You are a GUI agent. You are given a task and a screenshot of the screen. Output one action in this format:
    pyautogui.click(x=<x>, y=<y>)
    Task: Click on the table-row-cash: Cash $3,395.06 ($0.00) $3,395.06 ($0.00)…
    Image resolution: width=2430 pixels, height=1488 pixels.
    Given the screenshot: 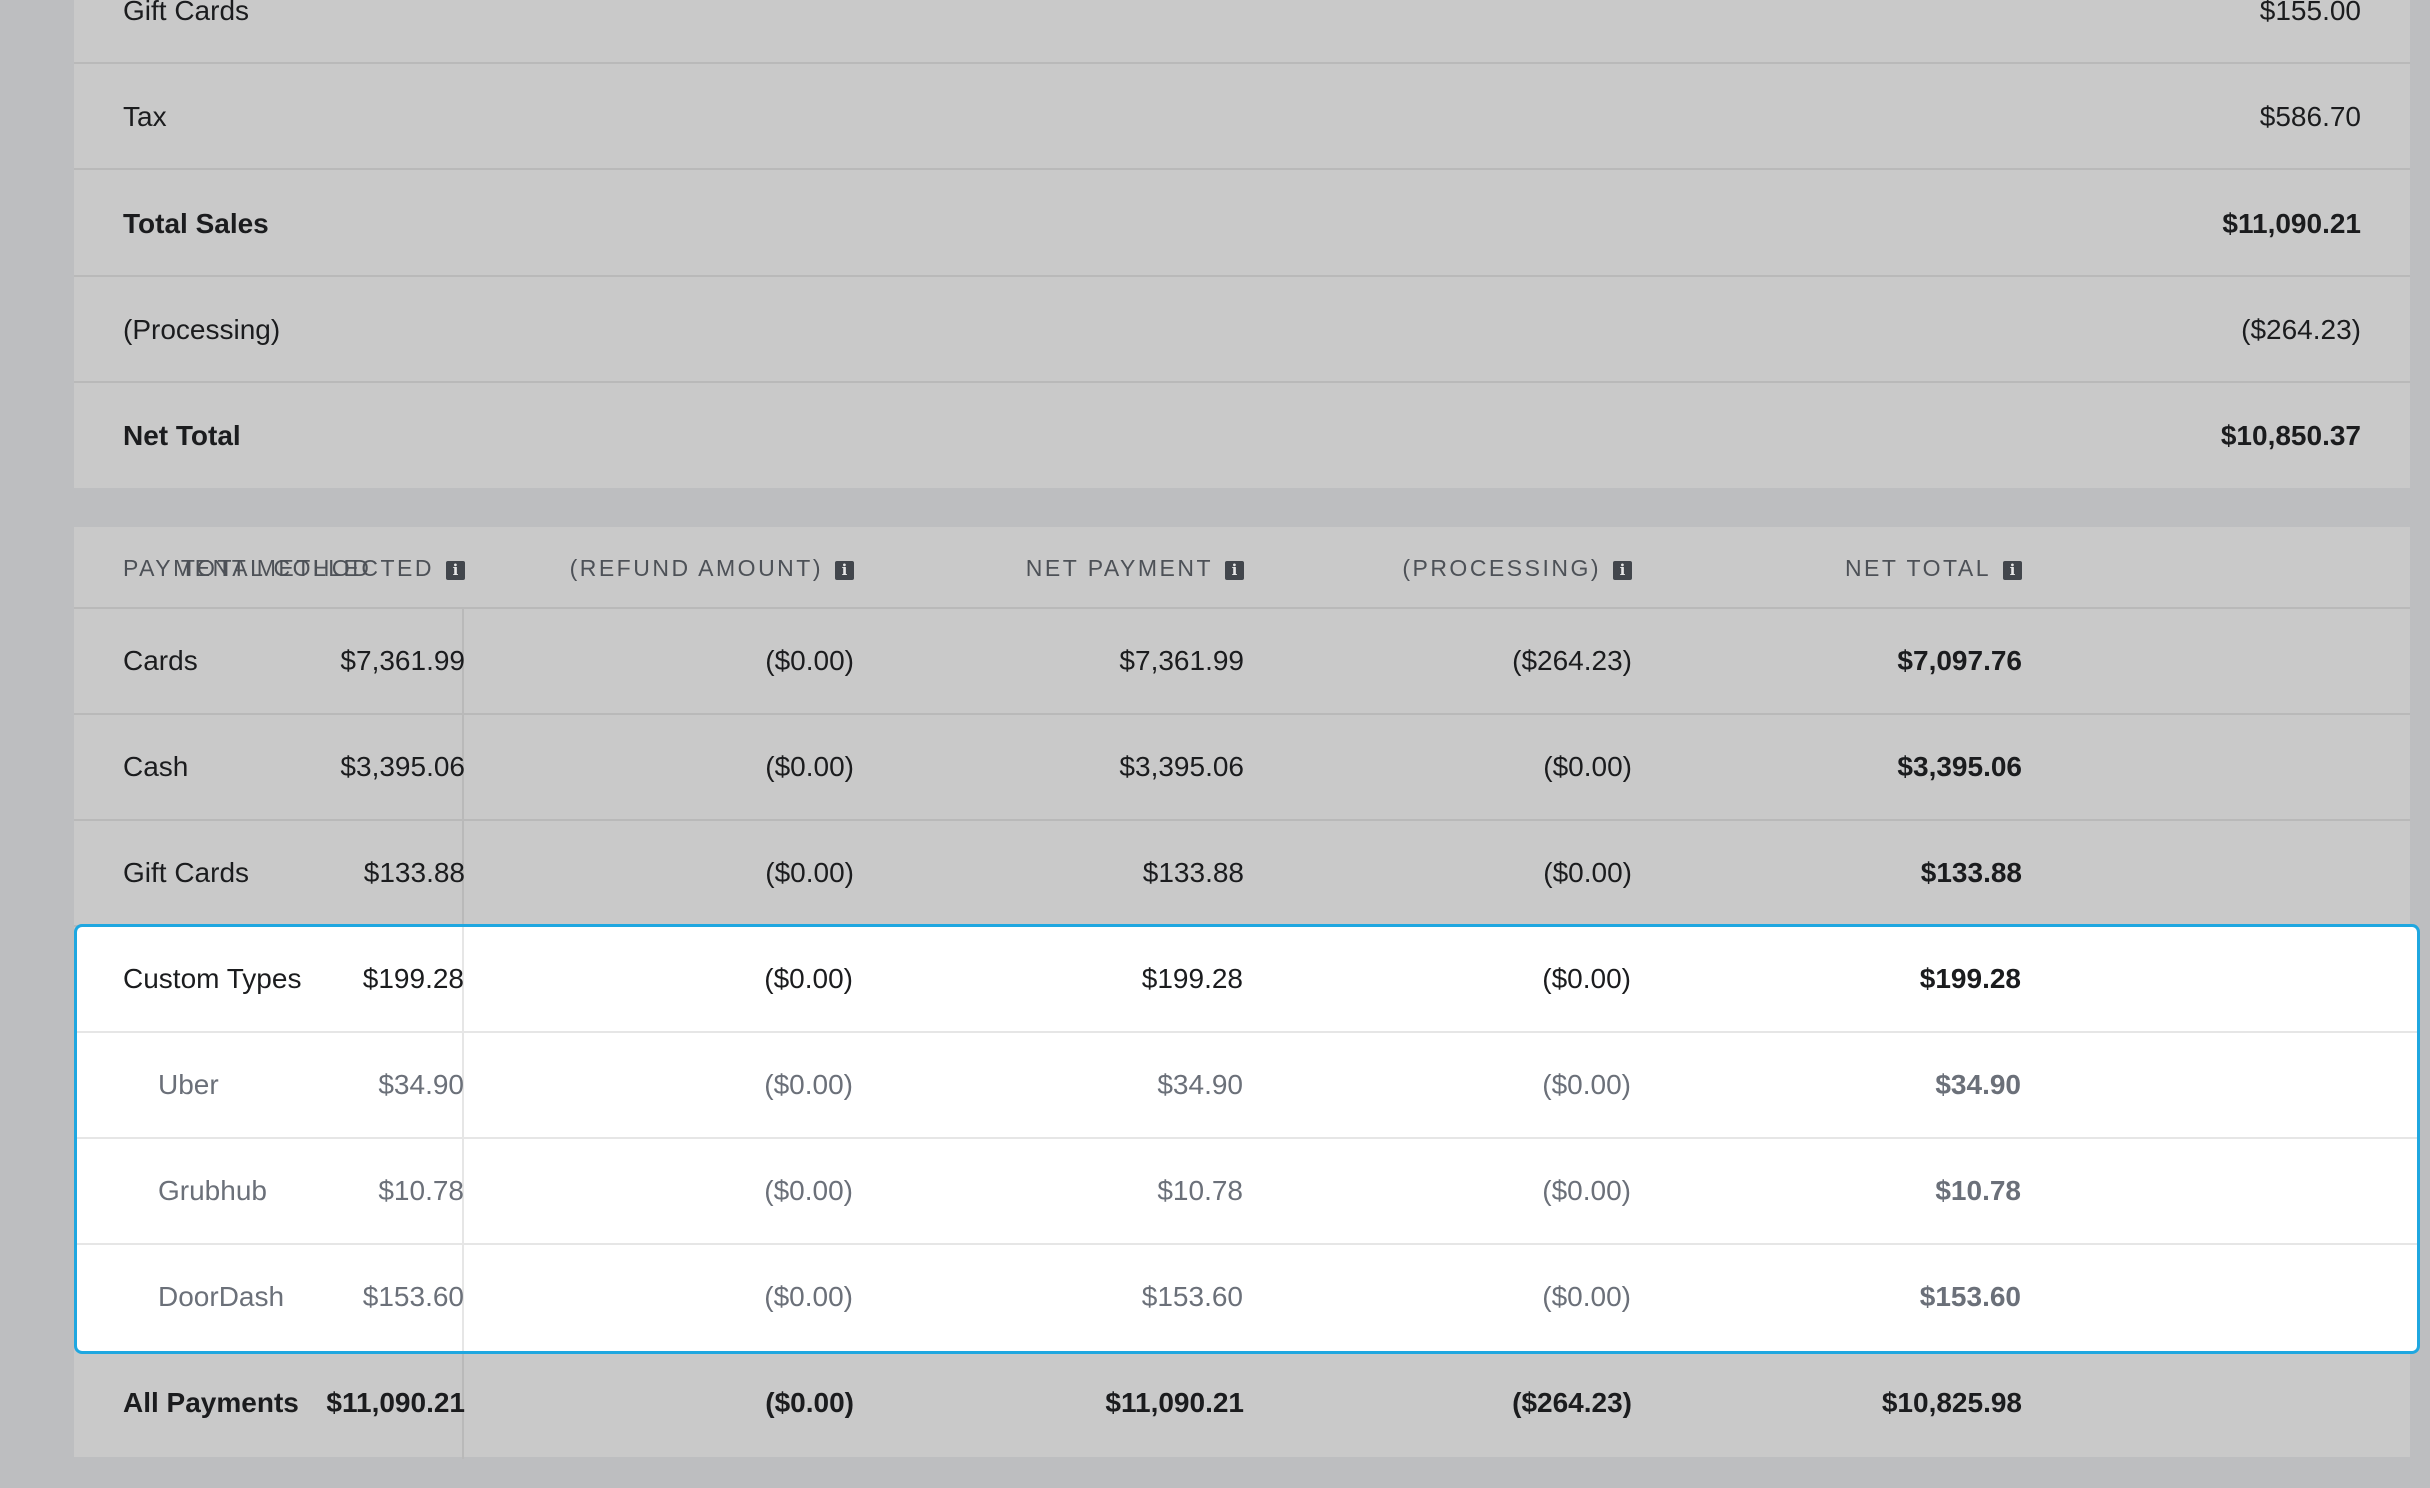 What is the action you would take?
    pyautogui.click(x=1242, y=768)
    